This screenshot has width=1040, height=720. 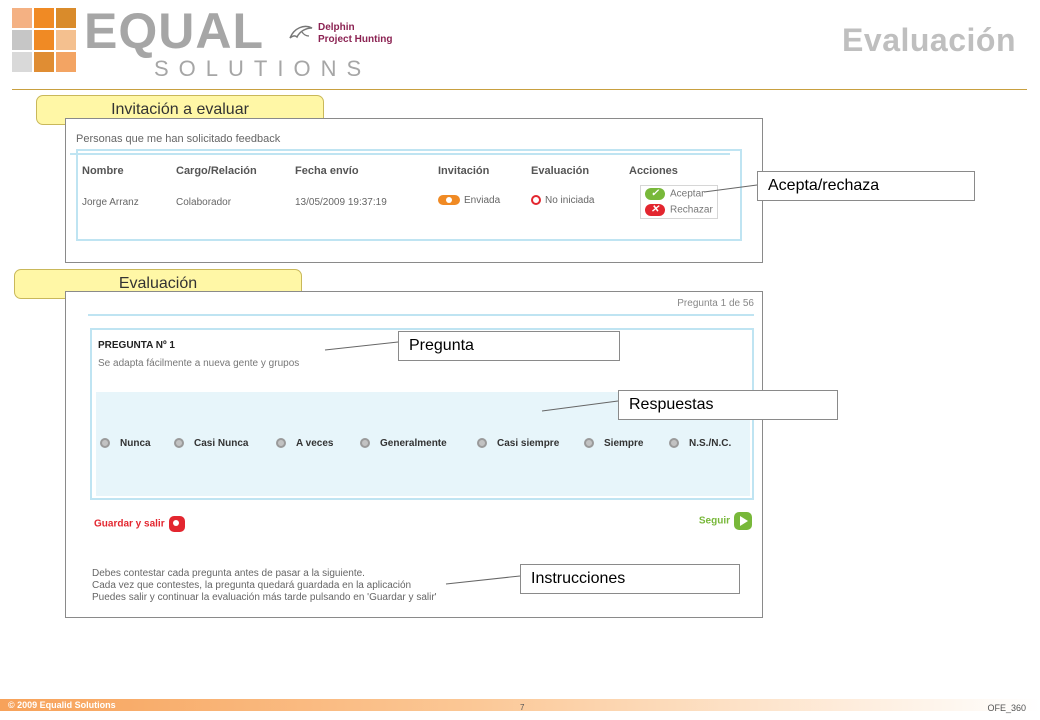 I want to click on answer-option-casi-nunca: Casi Nunca, so click(x=211, y=443).